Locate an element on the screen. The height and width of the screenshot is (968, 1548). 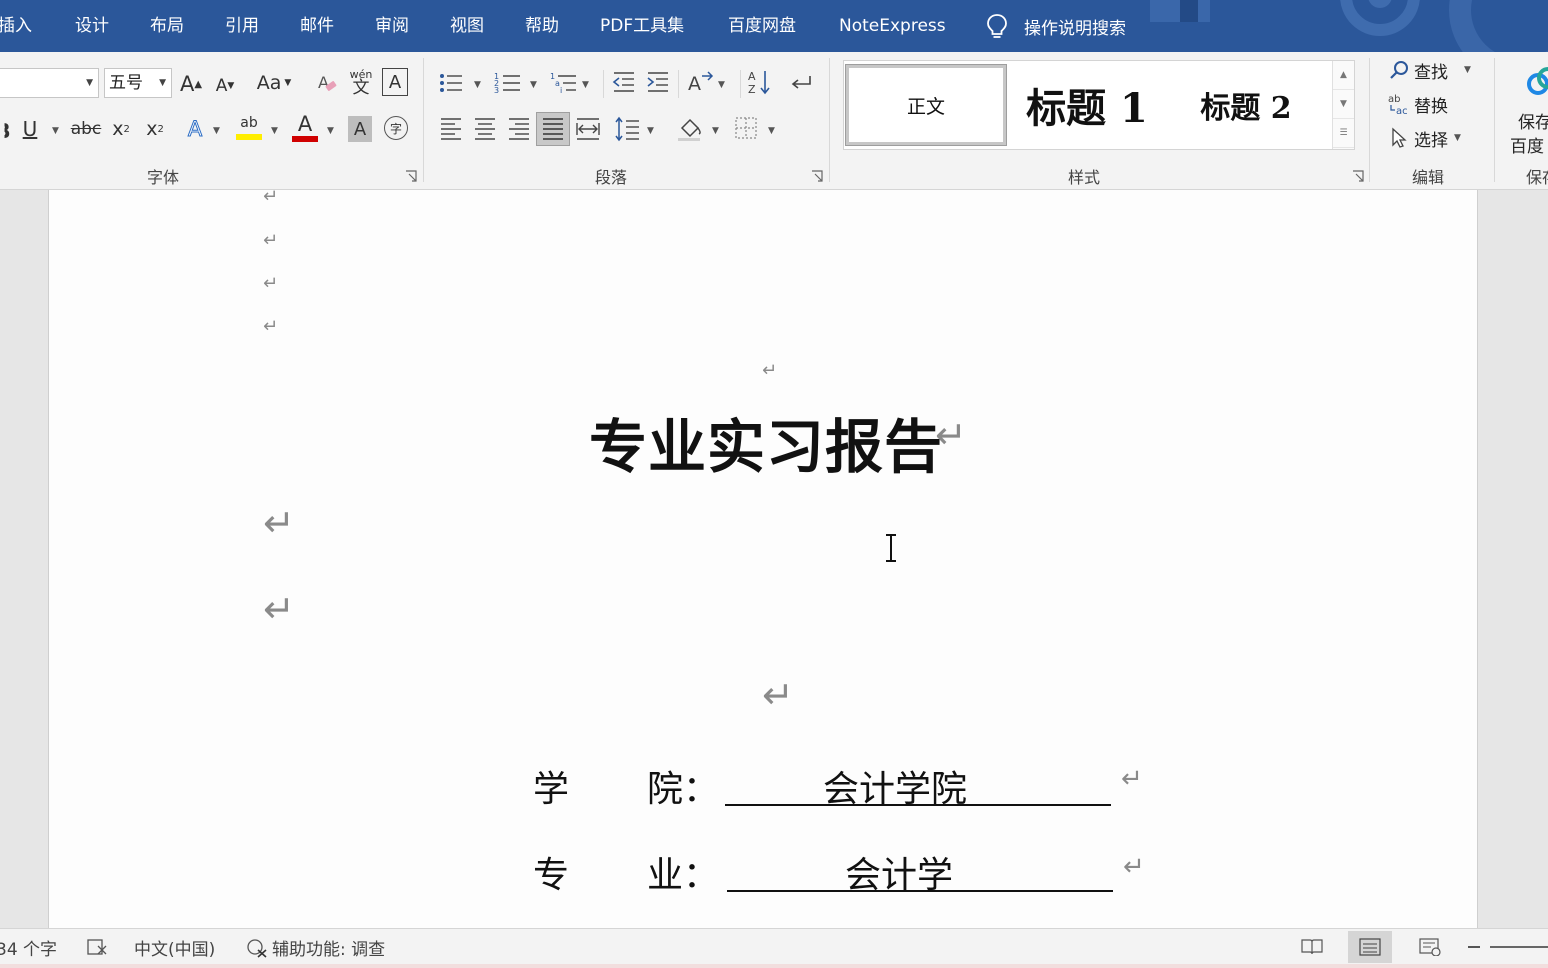
shading-icon is located at coordinates (690, 128).